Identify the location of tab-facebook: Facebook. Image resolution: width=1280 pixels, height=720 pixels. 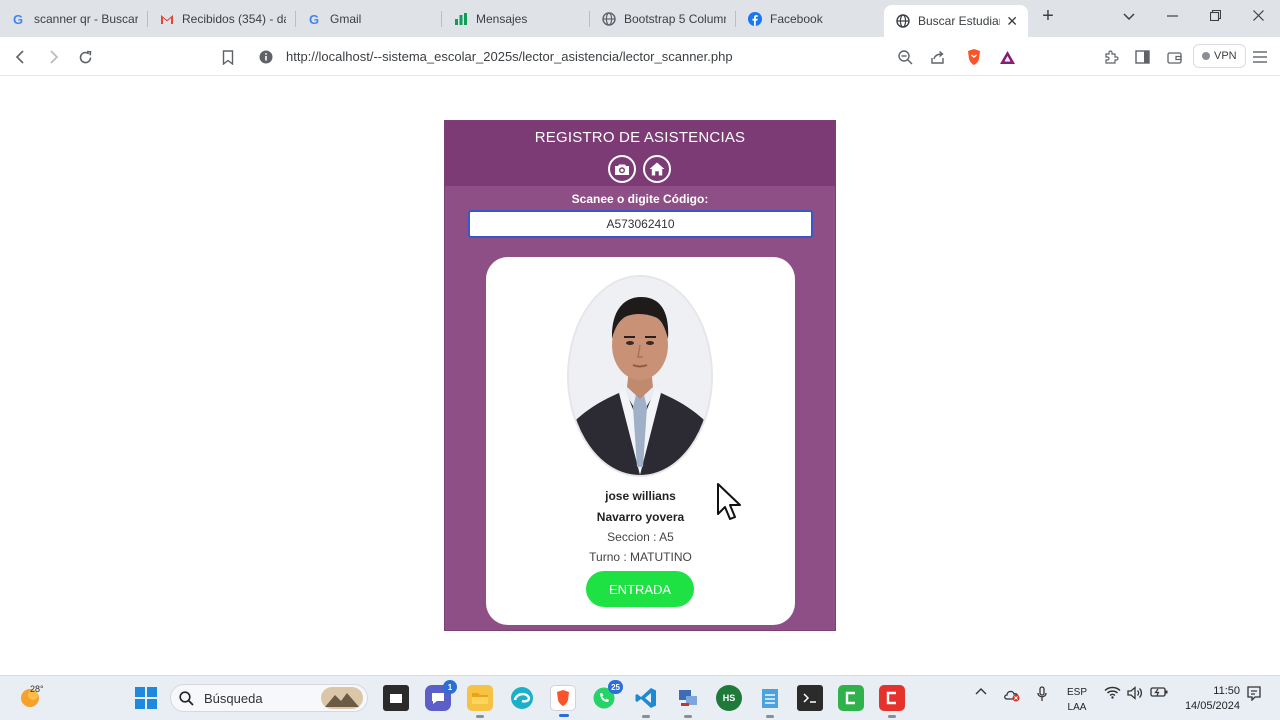
(809, 19).